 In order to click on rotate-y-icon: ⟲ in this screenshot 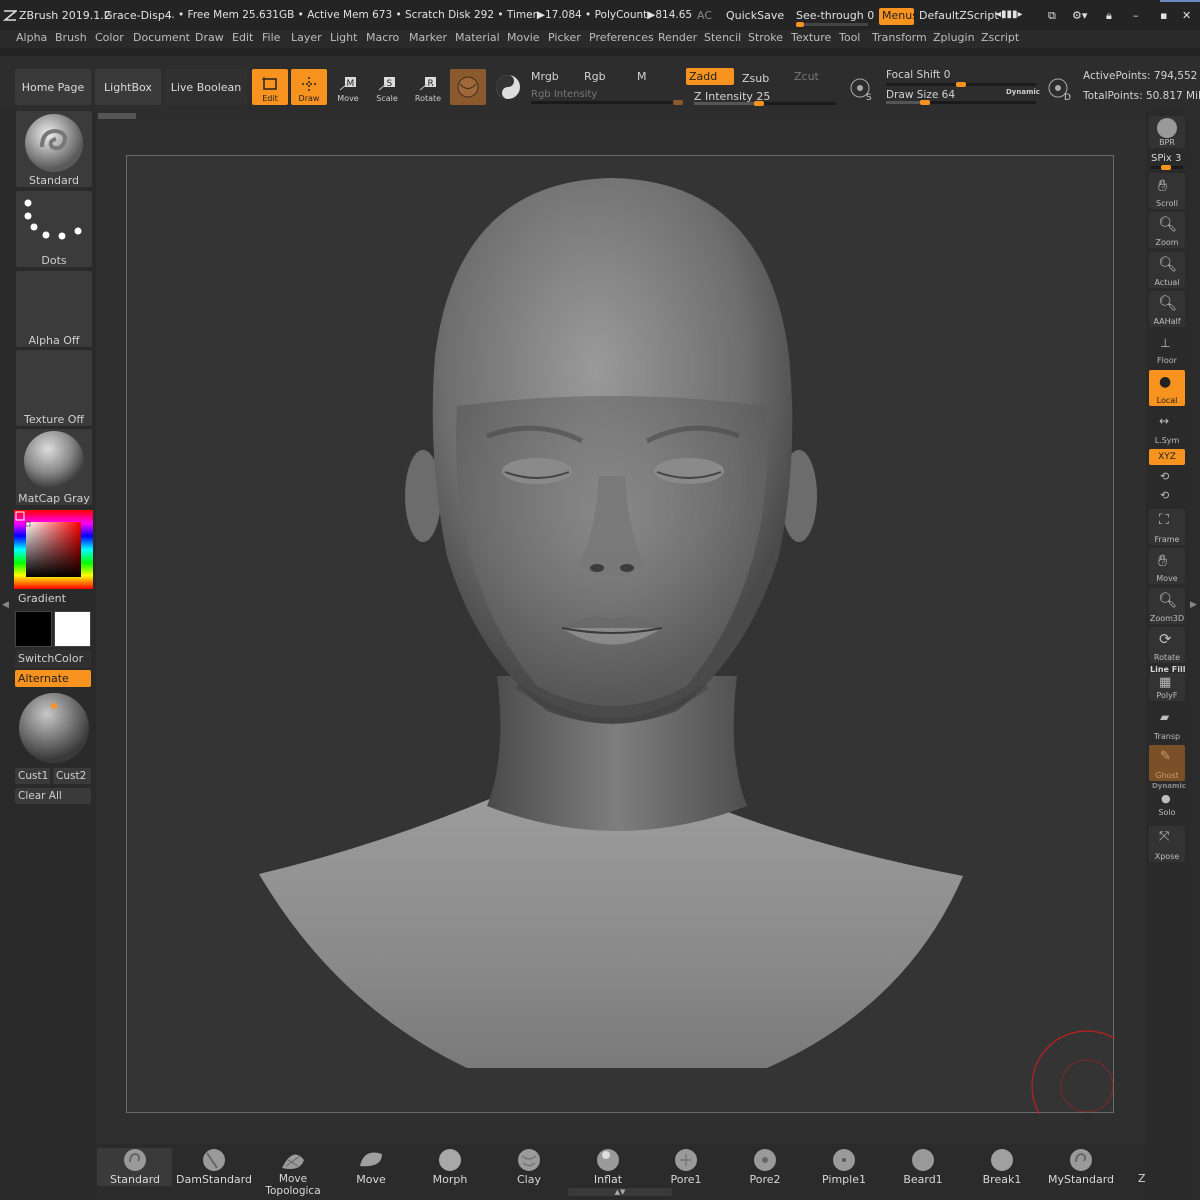, I will do `click(1164, 476)`.